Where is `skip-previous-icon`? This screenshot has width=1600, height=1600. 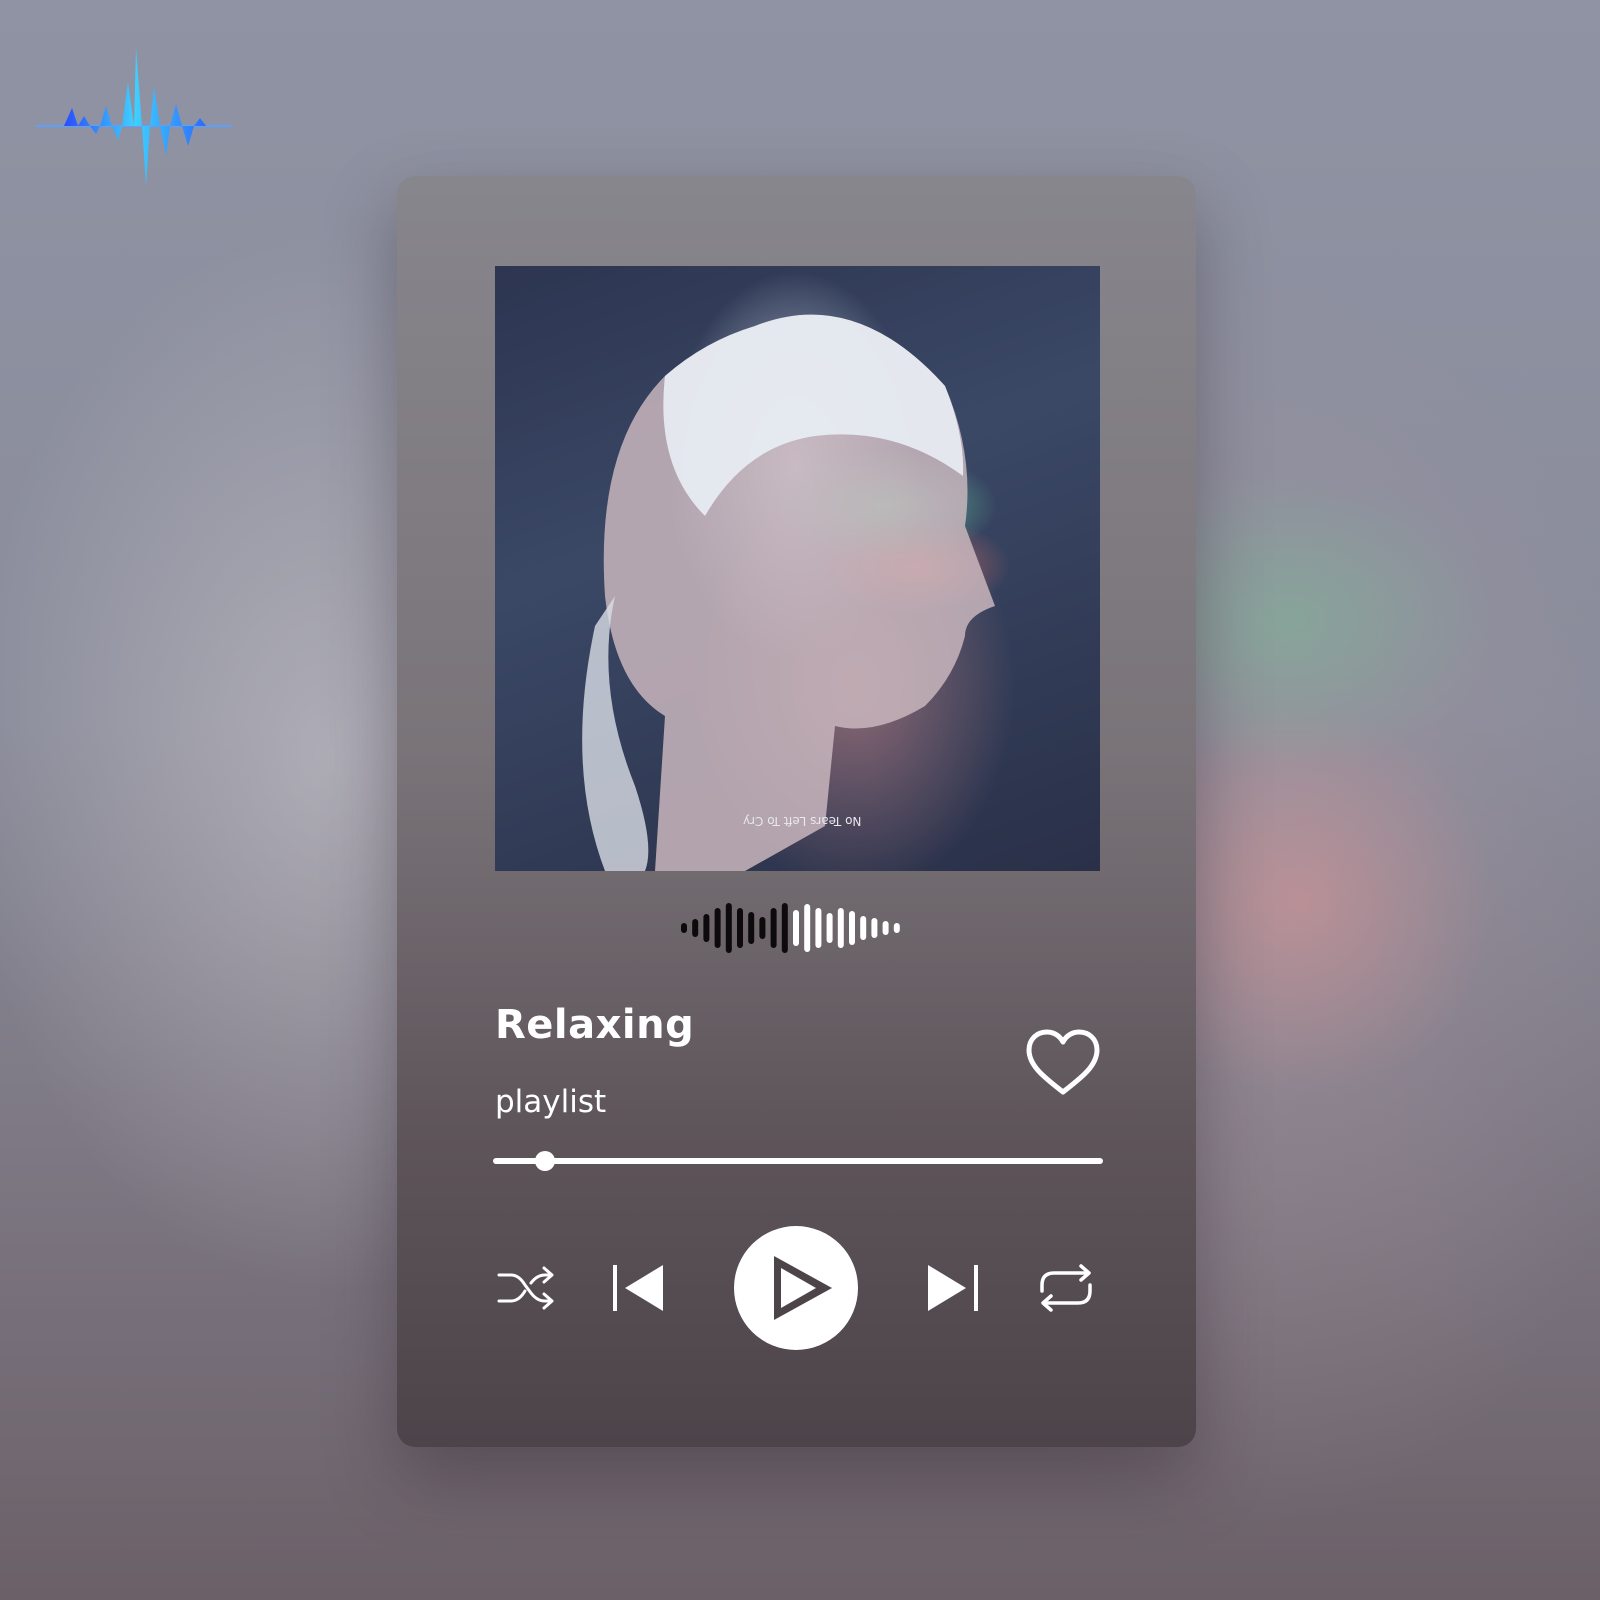 skip-previous-icon is located at coordinates (639, 1288).